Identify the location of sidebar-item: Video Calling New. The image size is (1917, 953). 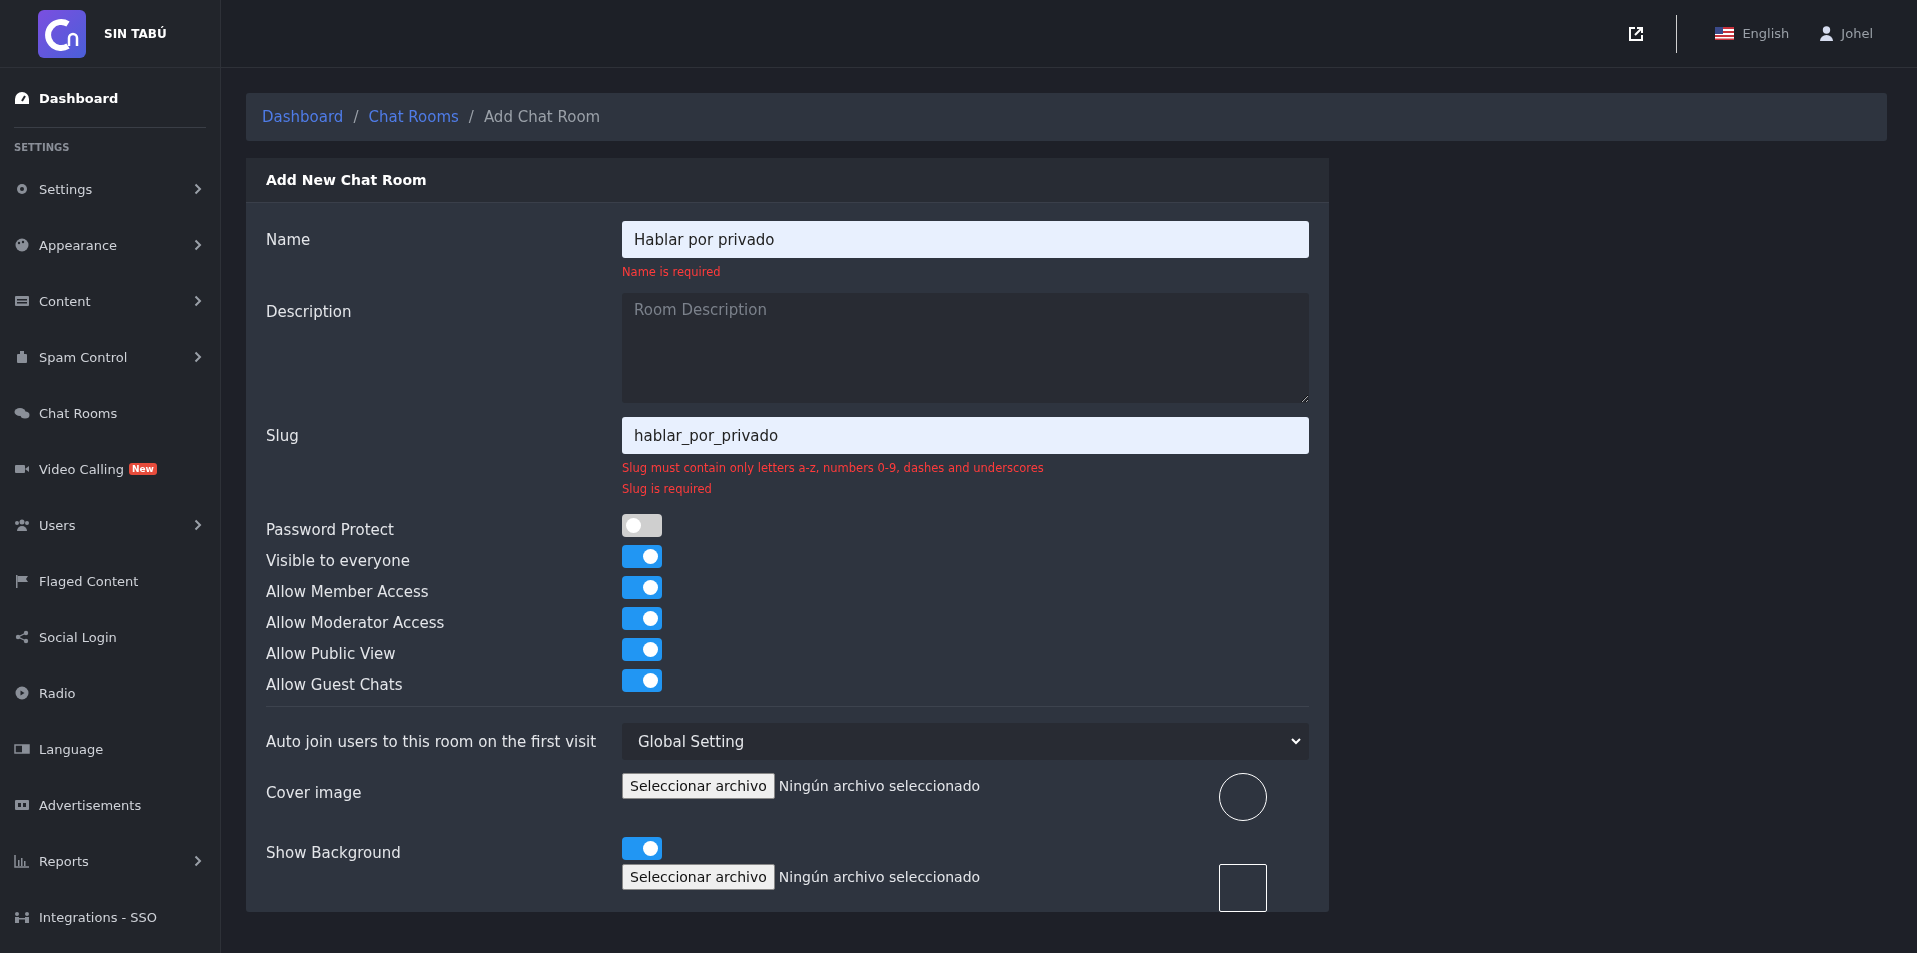
(110, 469).